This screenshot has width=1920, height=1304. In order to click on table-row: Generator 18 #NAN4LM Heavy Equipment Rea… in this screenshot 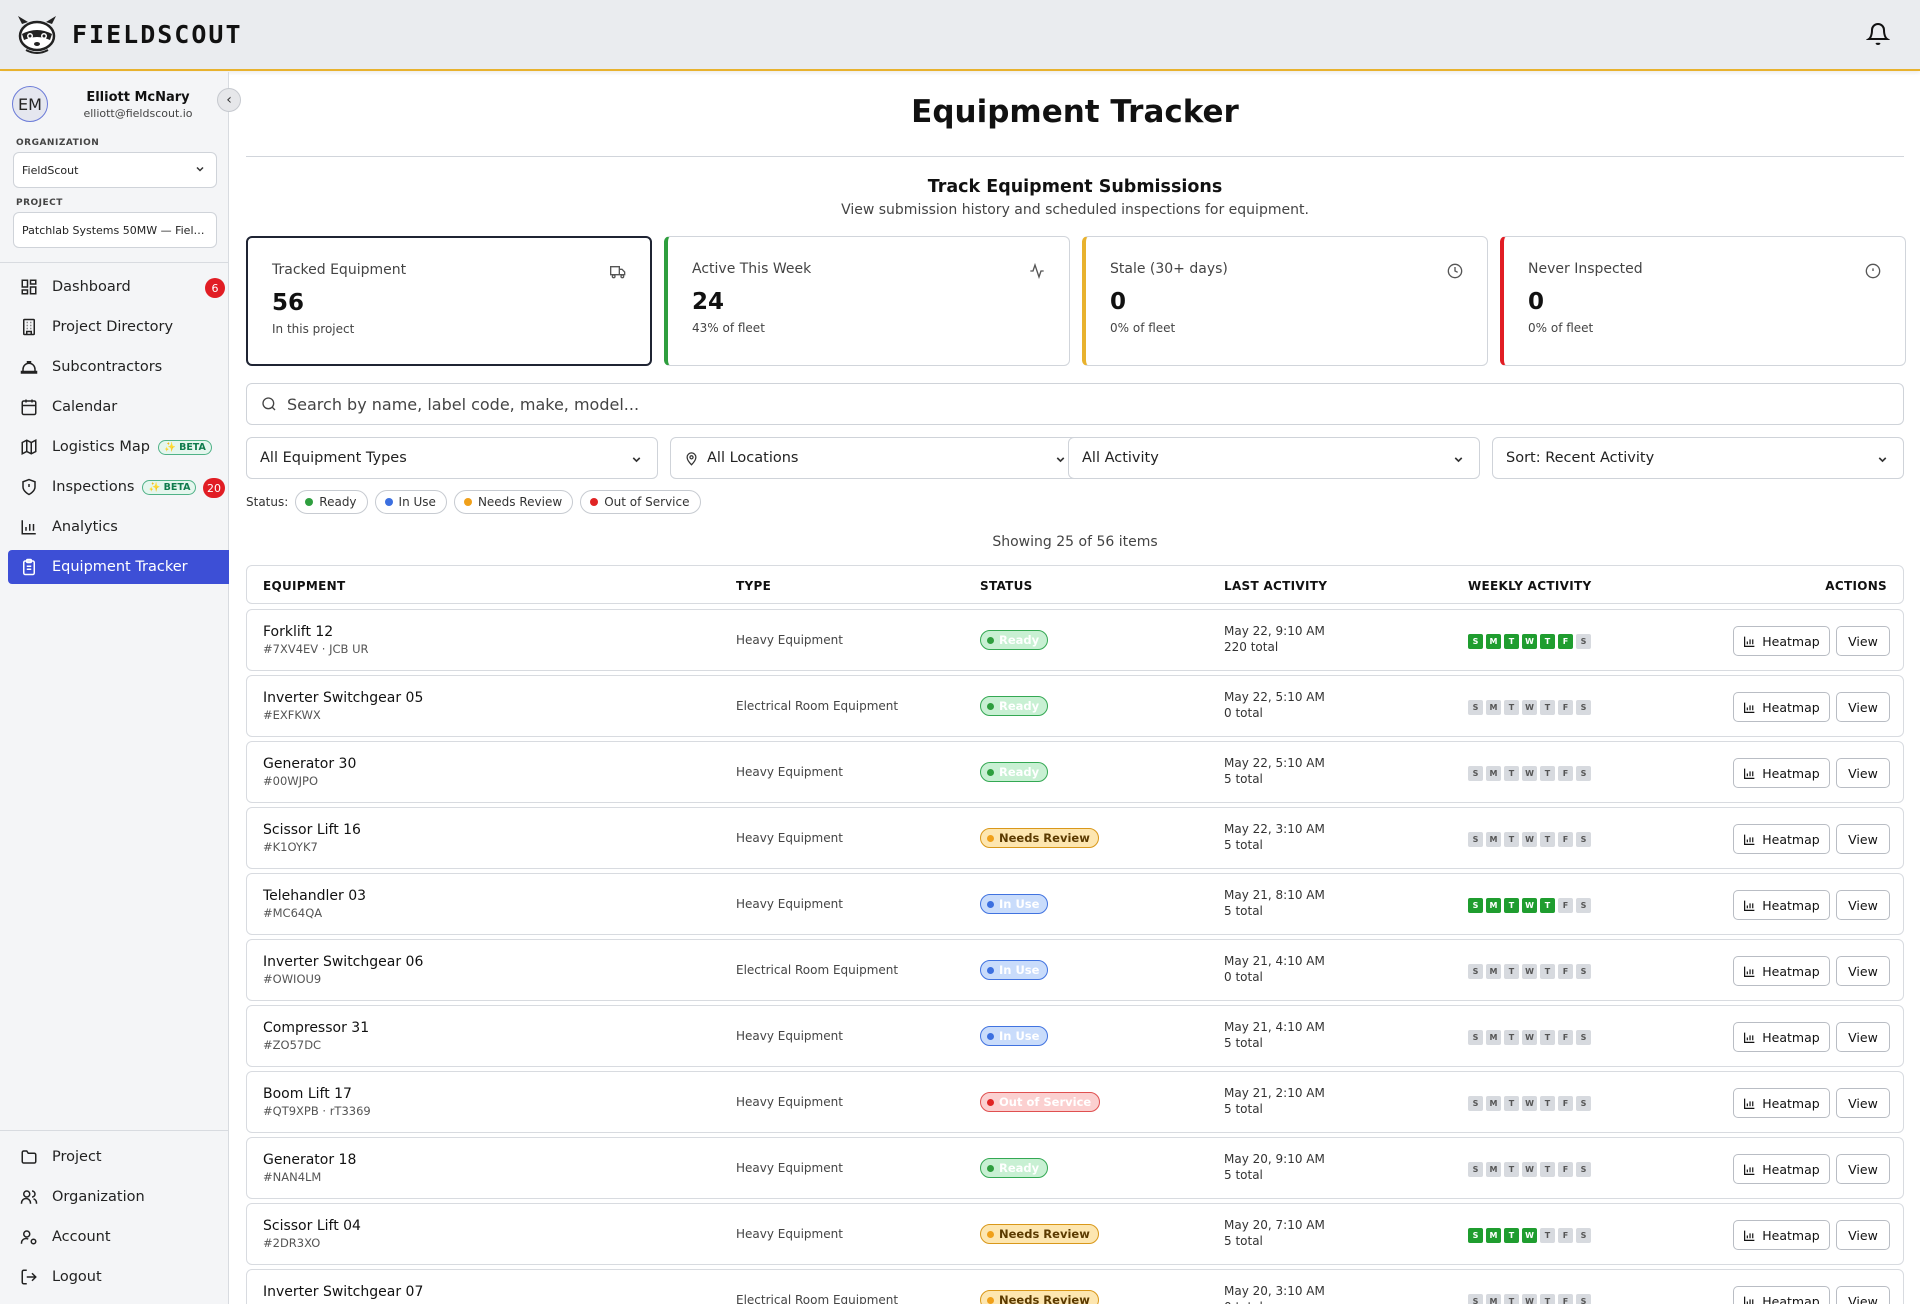, I will do `click(1075, 1168)`.